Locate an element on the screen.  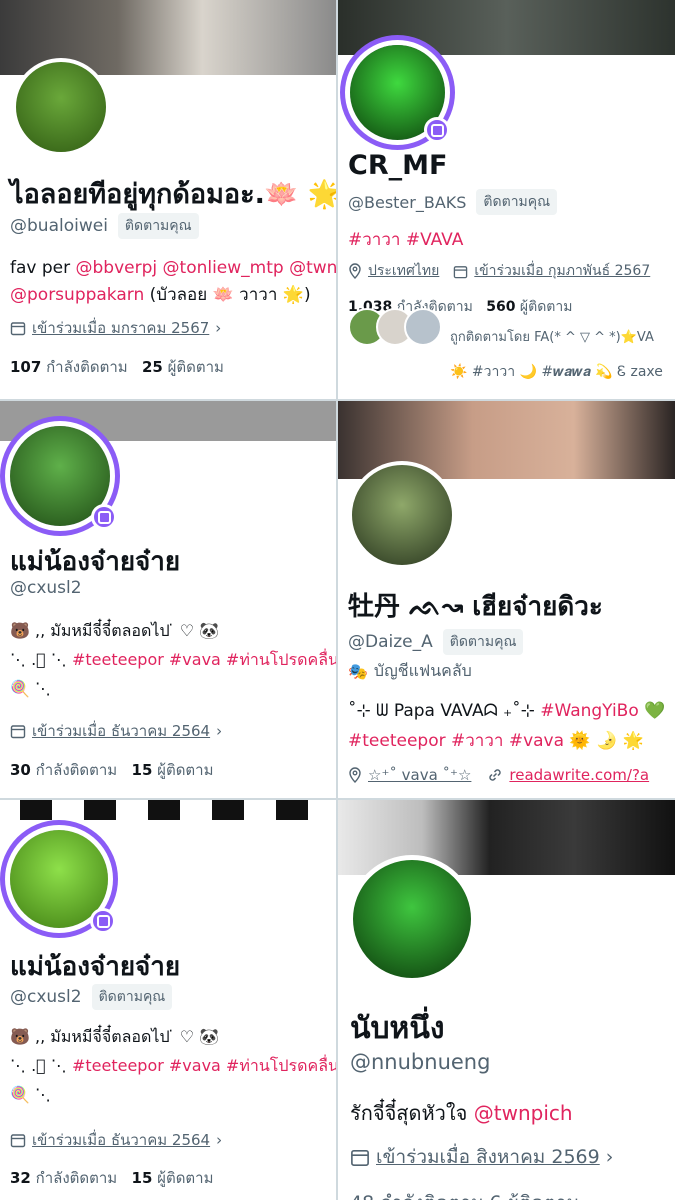
profile-status-line: ☀️ #วาวา 🌙 #𝒘𝒂𝒘𝒂 💫 Ꮛ zaxe is located at coordinates (556, 372).